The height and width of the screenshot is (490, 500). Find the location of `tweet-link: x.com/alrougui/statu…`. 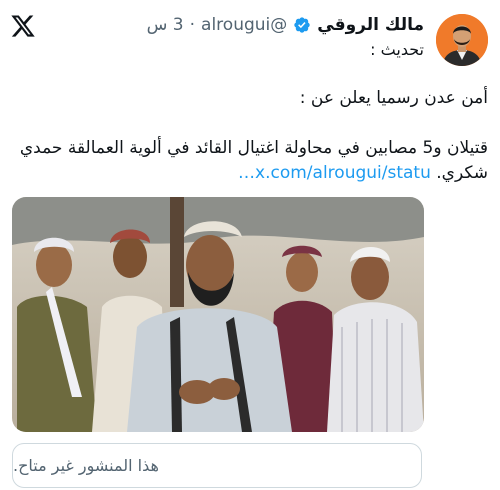

tweet-link: x.com/alrougui/statu… is located at coordinates (334, 173).